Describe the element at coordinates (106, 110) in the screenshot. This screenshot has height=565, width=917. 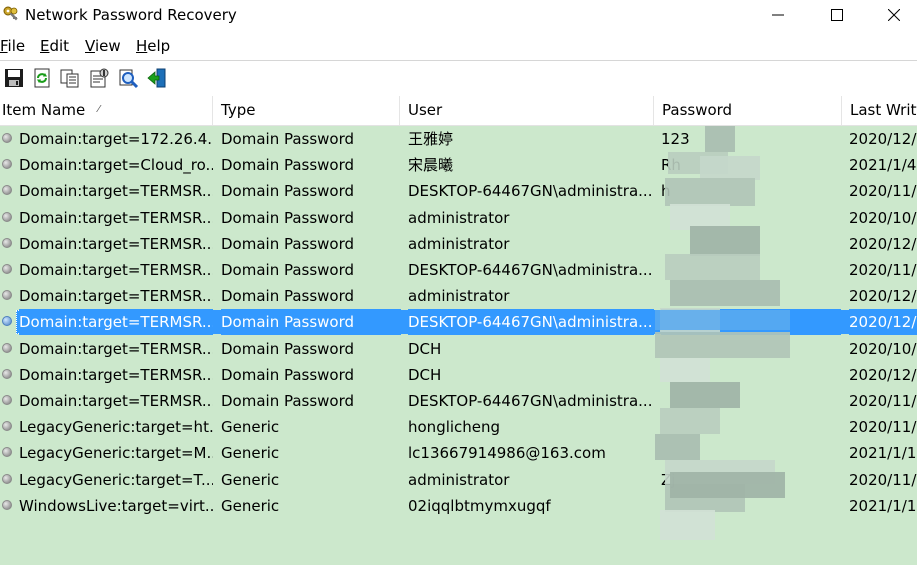
I see `column-item-name: Item Name` at that location.